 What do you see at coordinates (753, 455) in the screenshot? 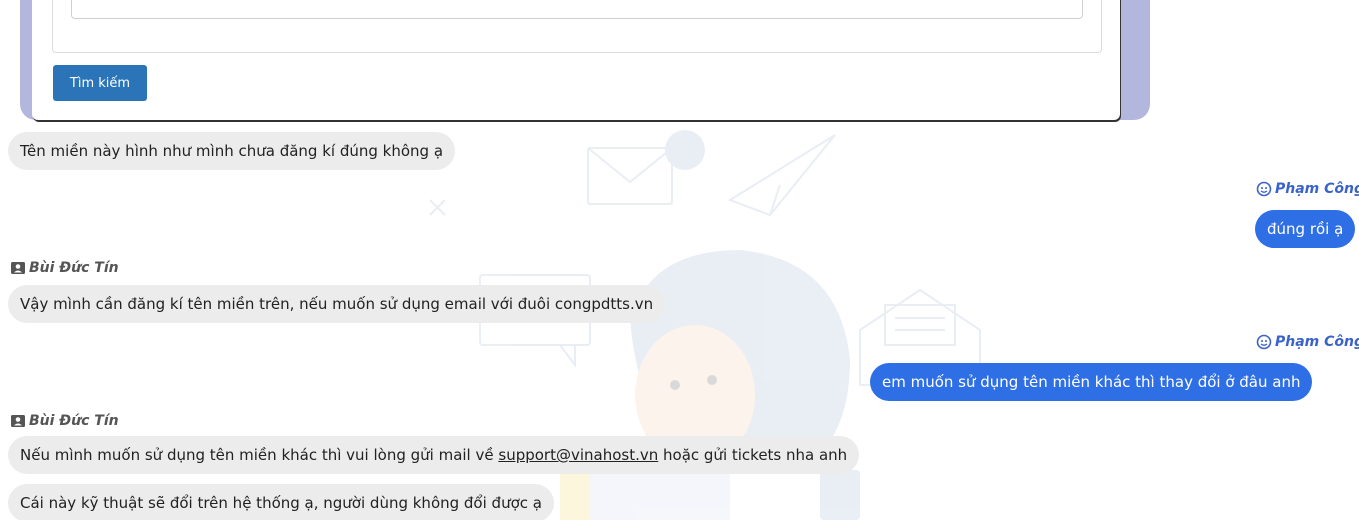
I see `message-text: hoặc gửi tickets nha anh` at bounding box center [753, 455].